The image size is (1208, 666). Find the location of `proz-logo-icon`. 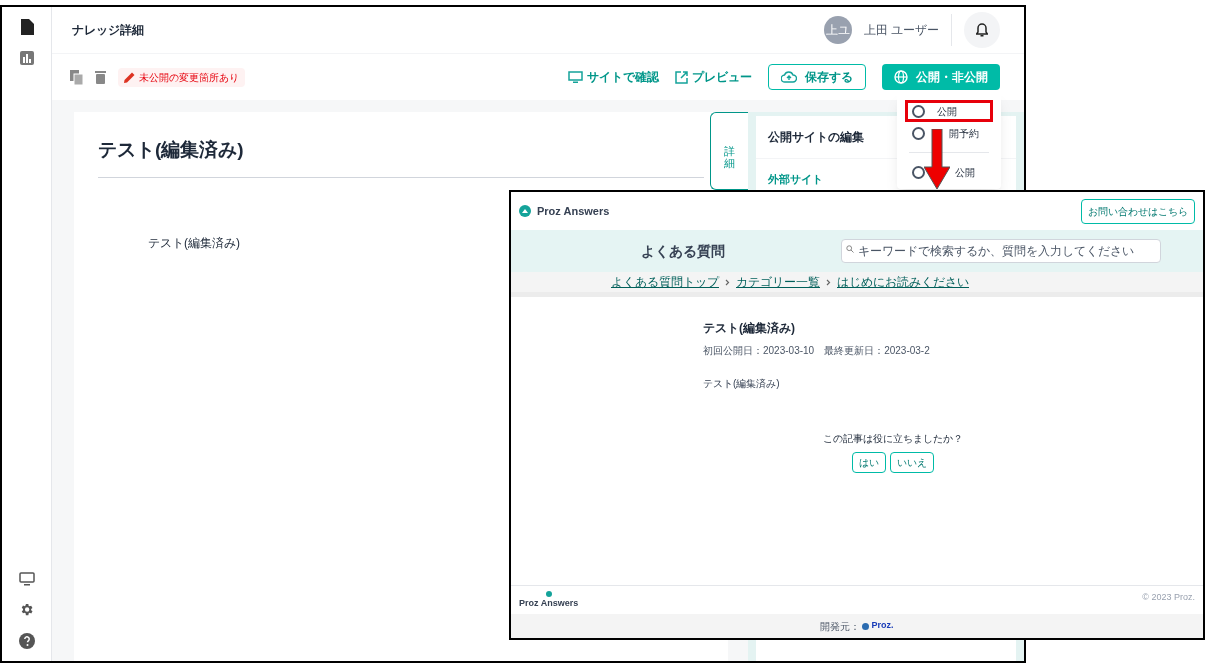

proz-logo-icon is located at coordinates (866, 626).